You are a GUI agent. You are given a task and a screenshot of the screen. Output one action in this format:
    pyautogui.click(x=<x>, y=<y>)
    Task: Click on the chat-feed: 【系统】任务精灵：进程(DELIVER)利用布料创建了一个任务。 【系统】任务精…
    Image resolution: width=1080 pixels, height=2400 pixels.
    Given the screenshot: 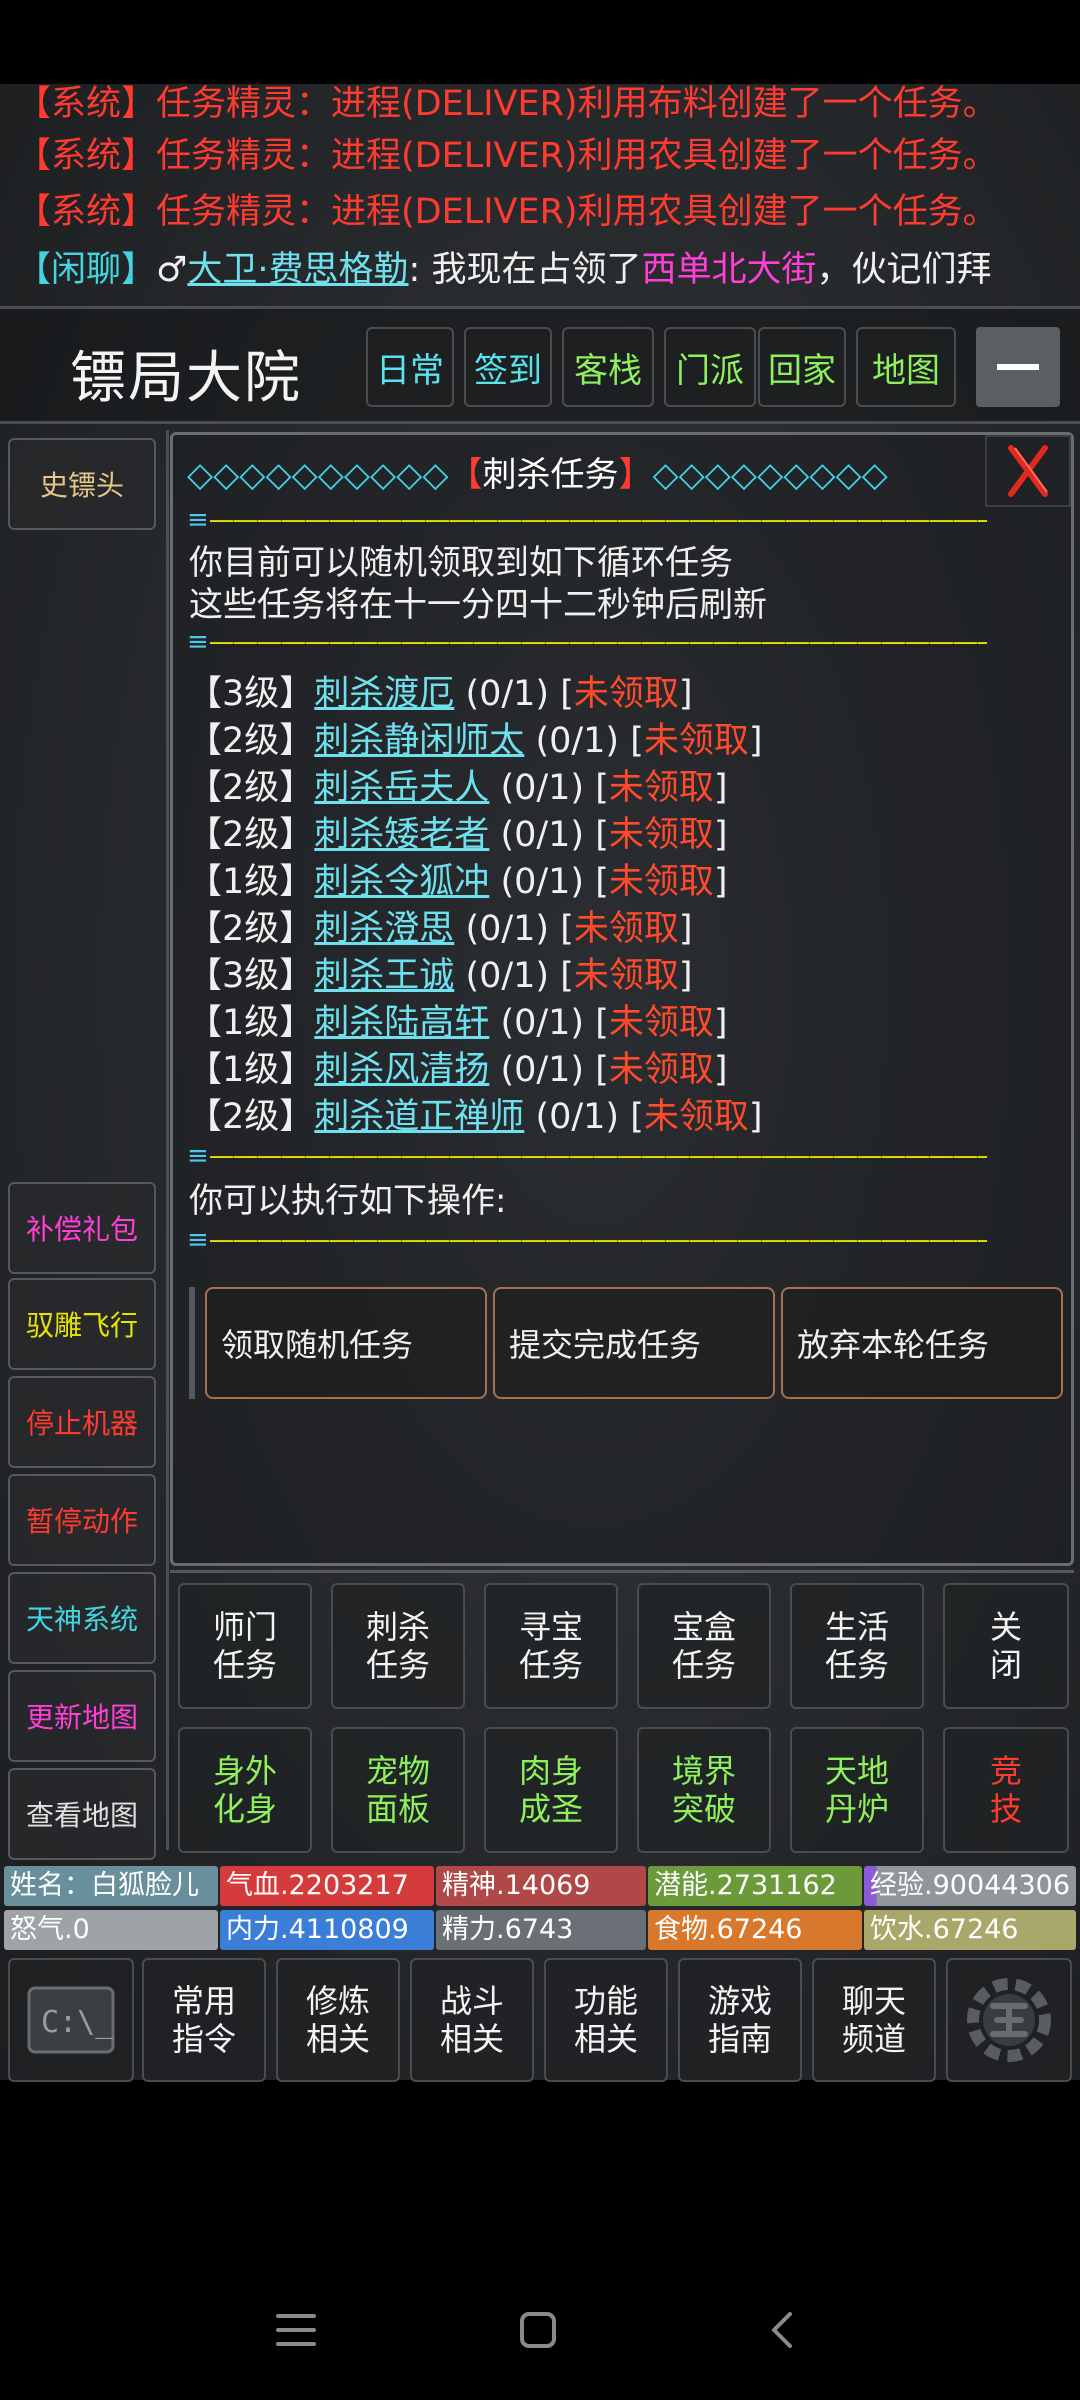 What is the action you would take?
    pyautogui.click(x=540, y=197)
    